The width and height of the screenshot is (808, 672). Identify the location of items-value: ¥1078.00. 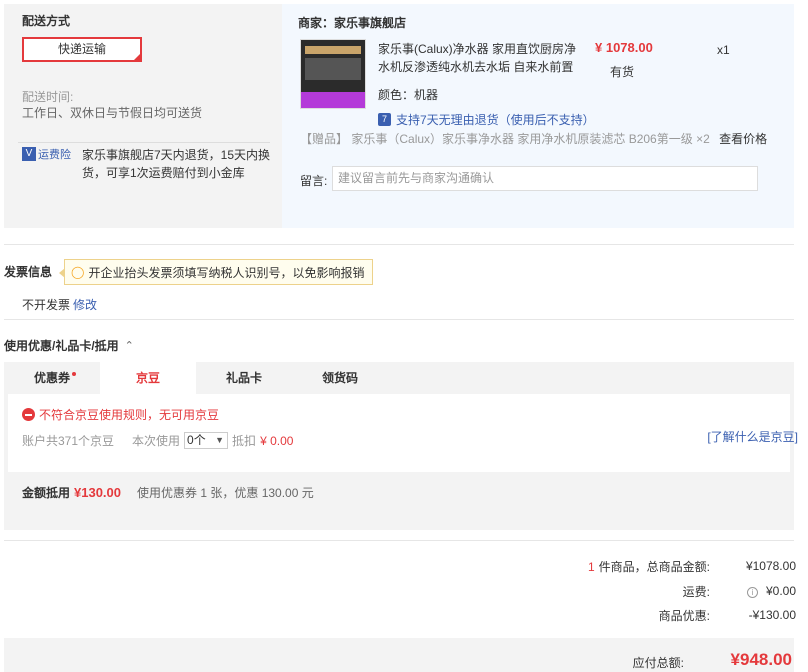
(770, 566).